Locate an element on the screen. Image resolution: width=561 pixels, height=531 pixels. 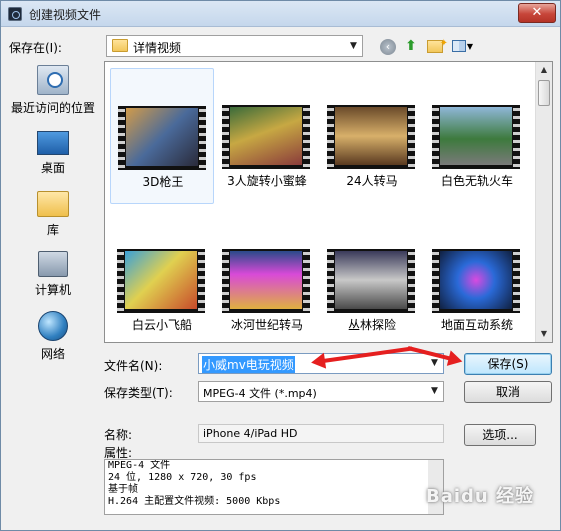
file-name: 地面互动系统 is located at coordinates (476, 325).